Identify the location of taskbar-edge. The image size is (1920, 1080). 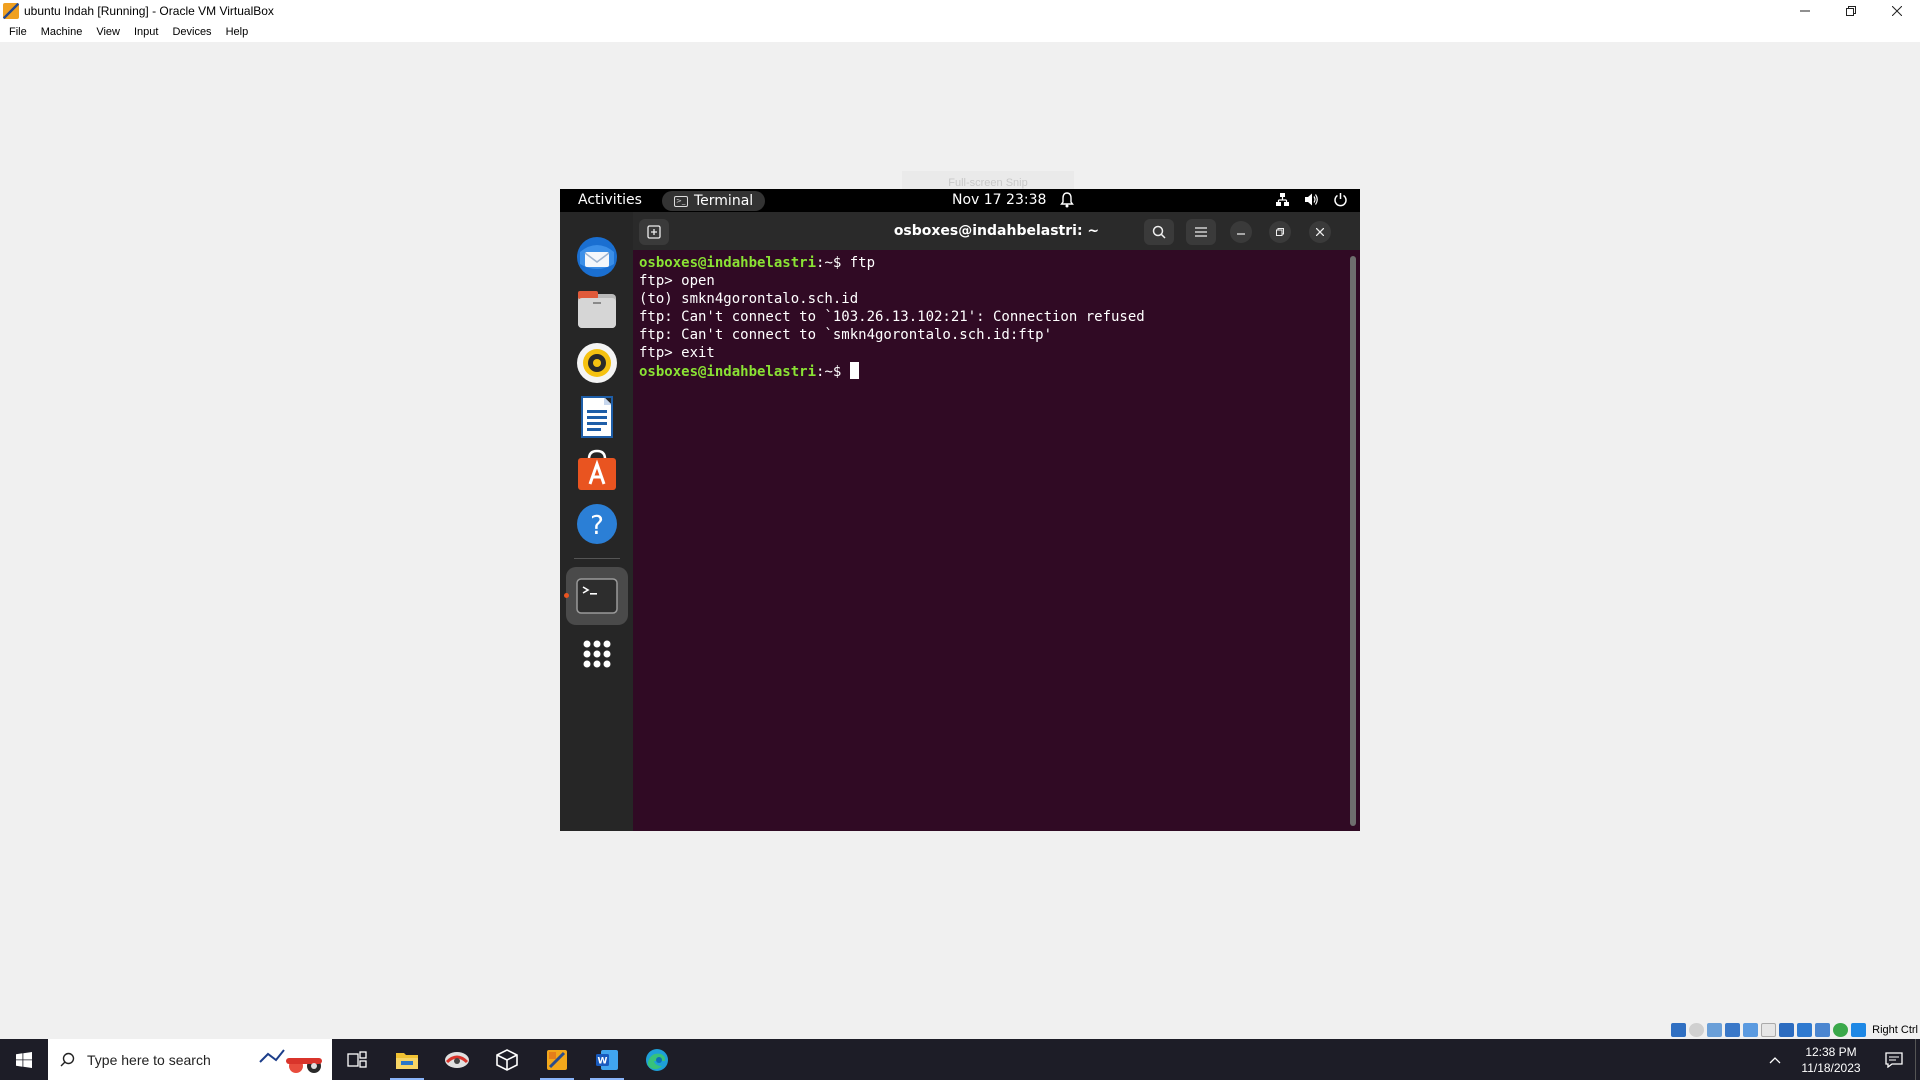
(657, 1059).